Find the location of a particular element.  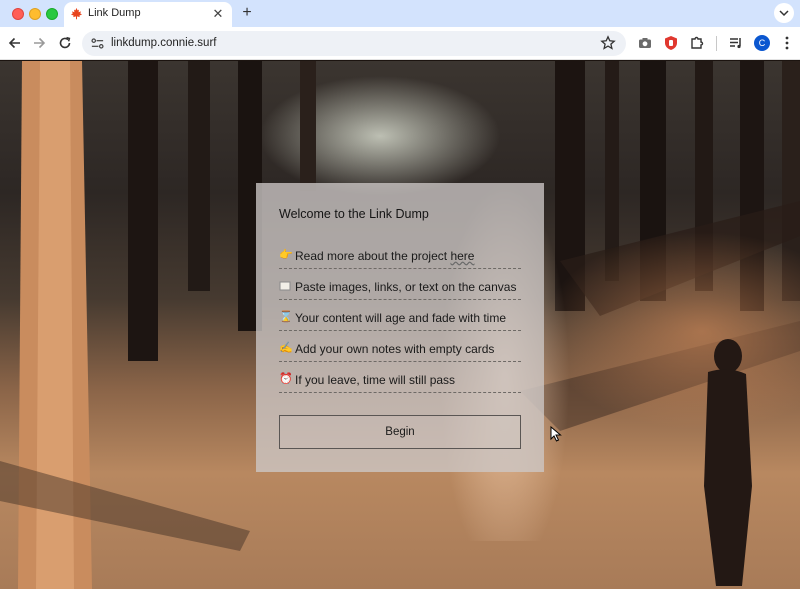

reload-icon is located at coordinates (65, 42).